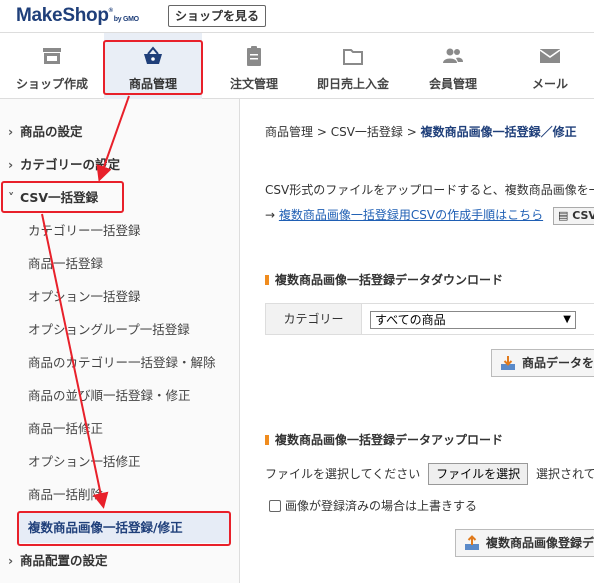  I want to click on members-icon, so click(453, 55).